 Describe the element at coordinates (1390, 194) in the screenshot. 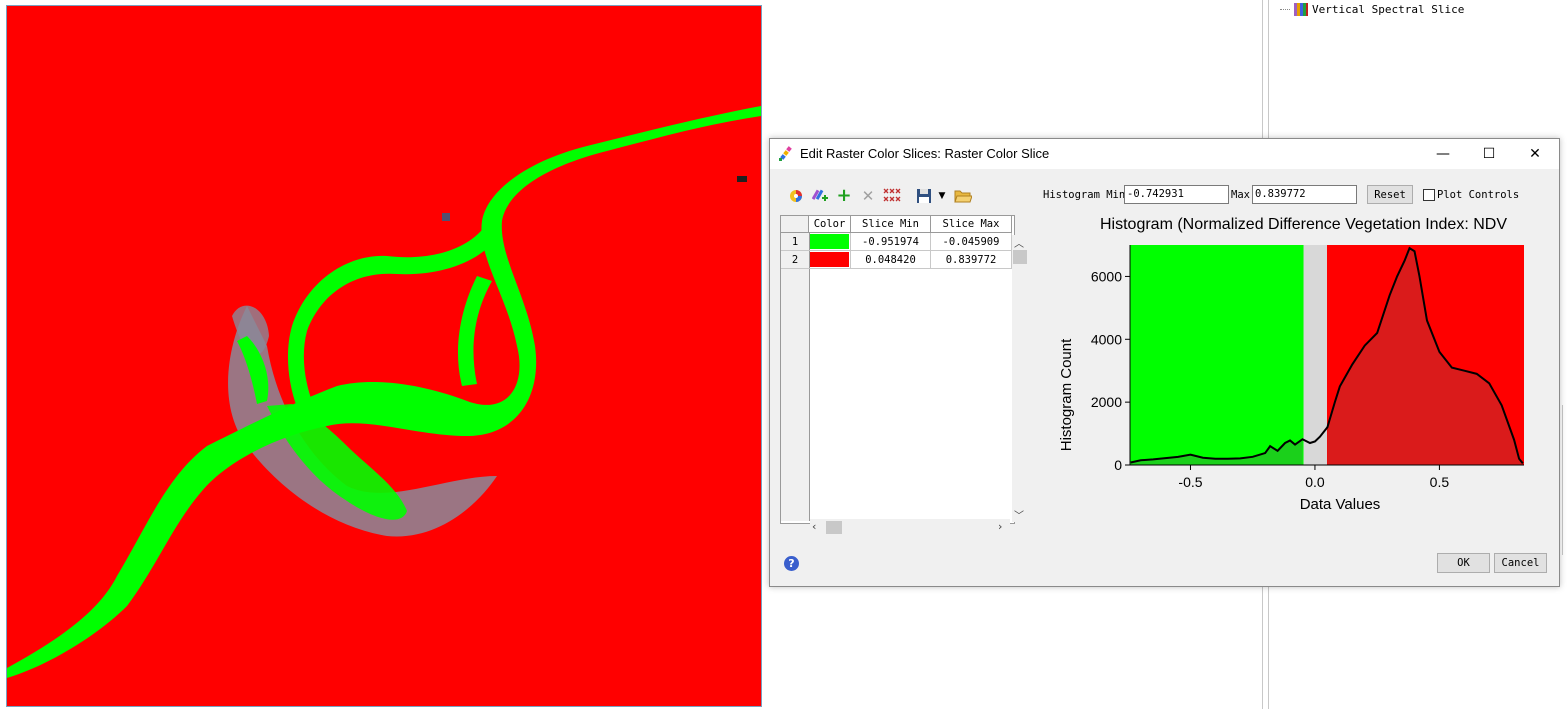

I see `reset-button: Reset` at that location.